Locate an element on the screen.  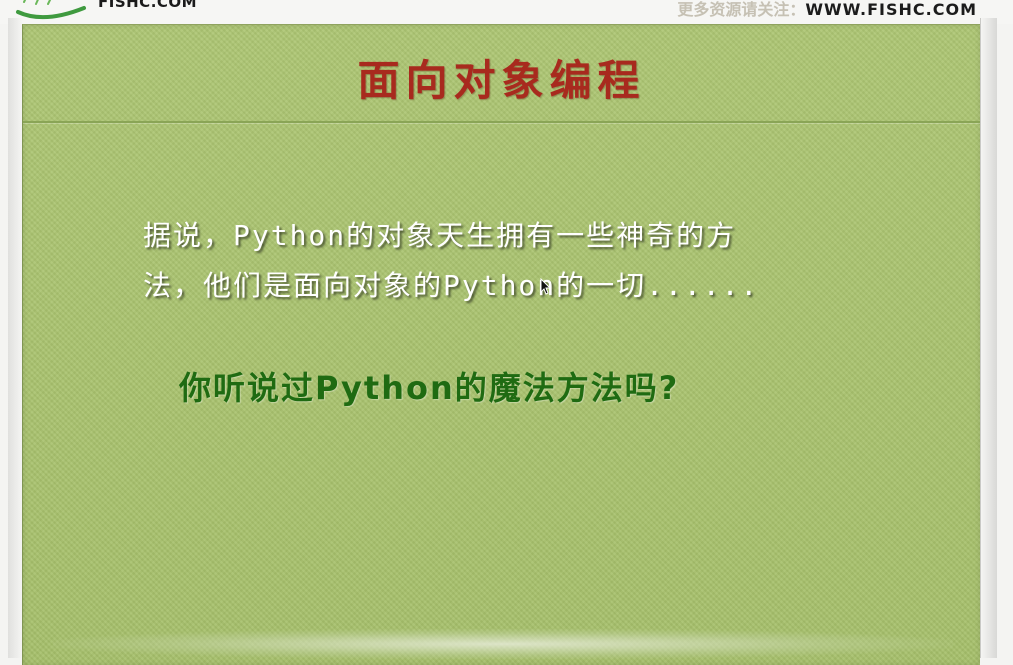
slide-title: 面向对象编程 is located at coordinates (501, 80).